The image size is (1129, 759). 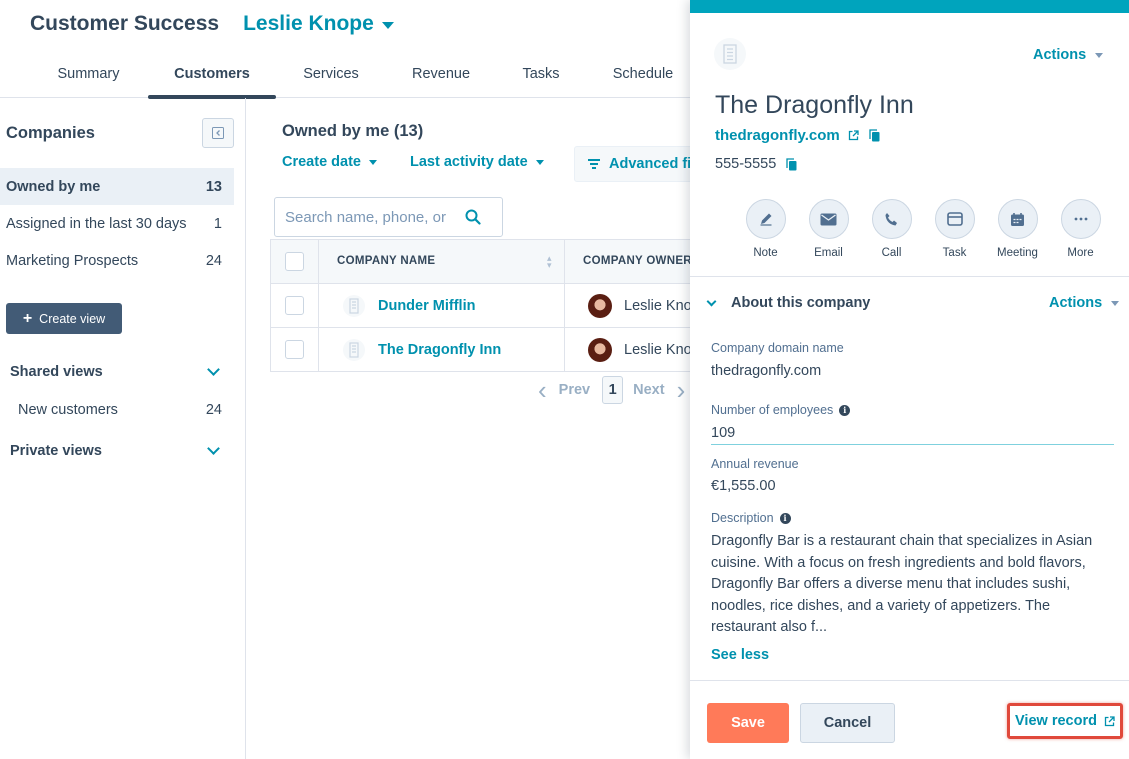 I want to click on company-phone: 555-5555, so click(x=756, y=164).